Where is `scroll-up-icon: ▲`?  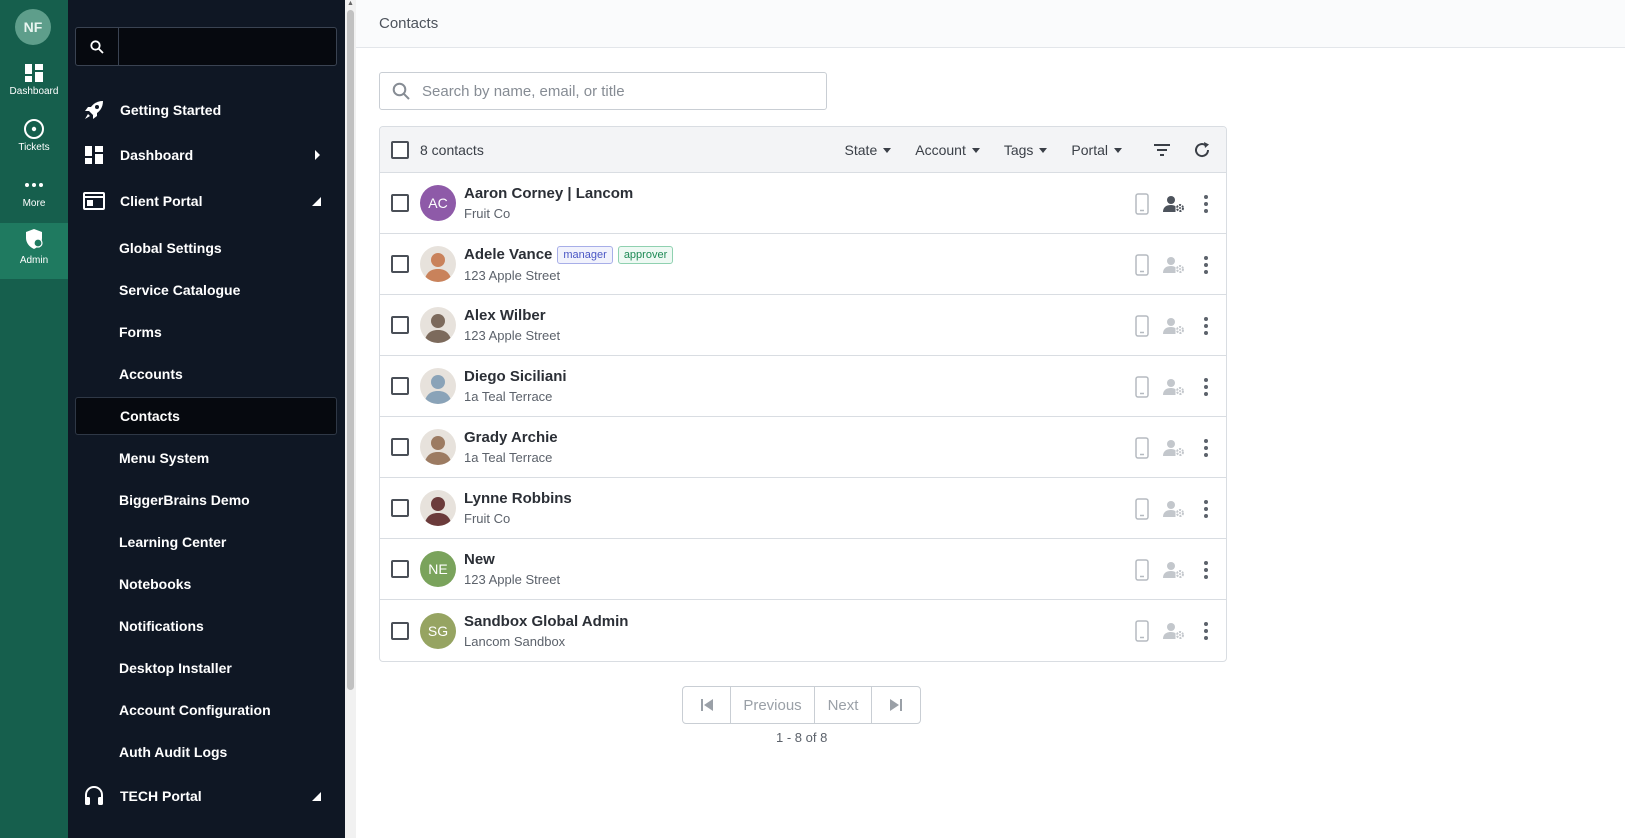
scroll-up-icon: ▲ is located at coordinates (350, 3).